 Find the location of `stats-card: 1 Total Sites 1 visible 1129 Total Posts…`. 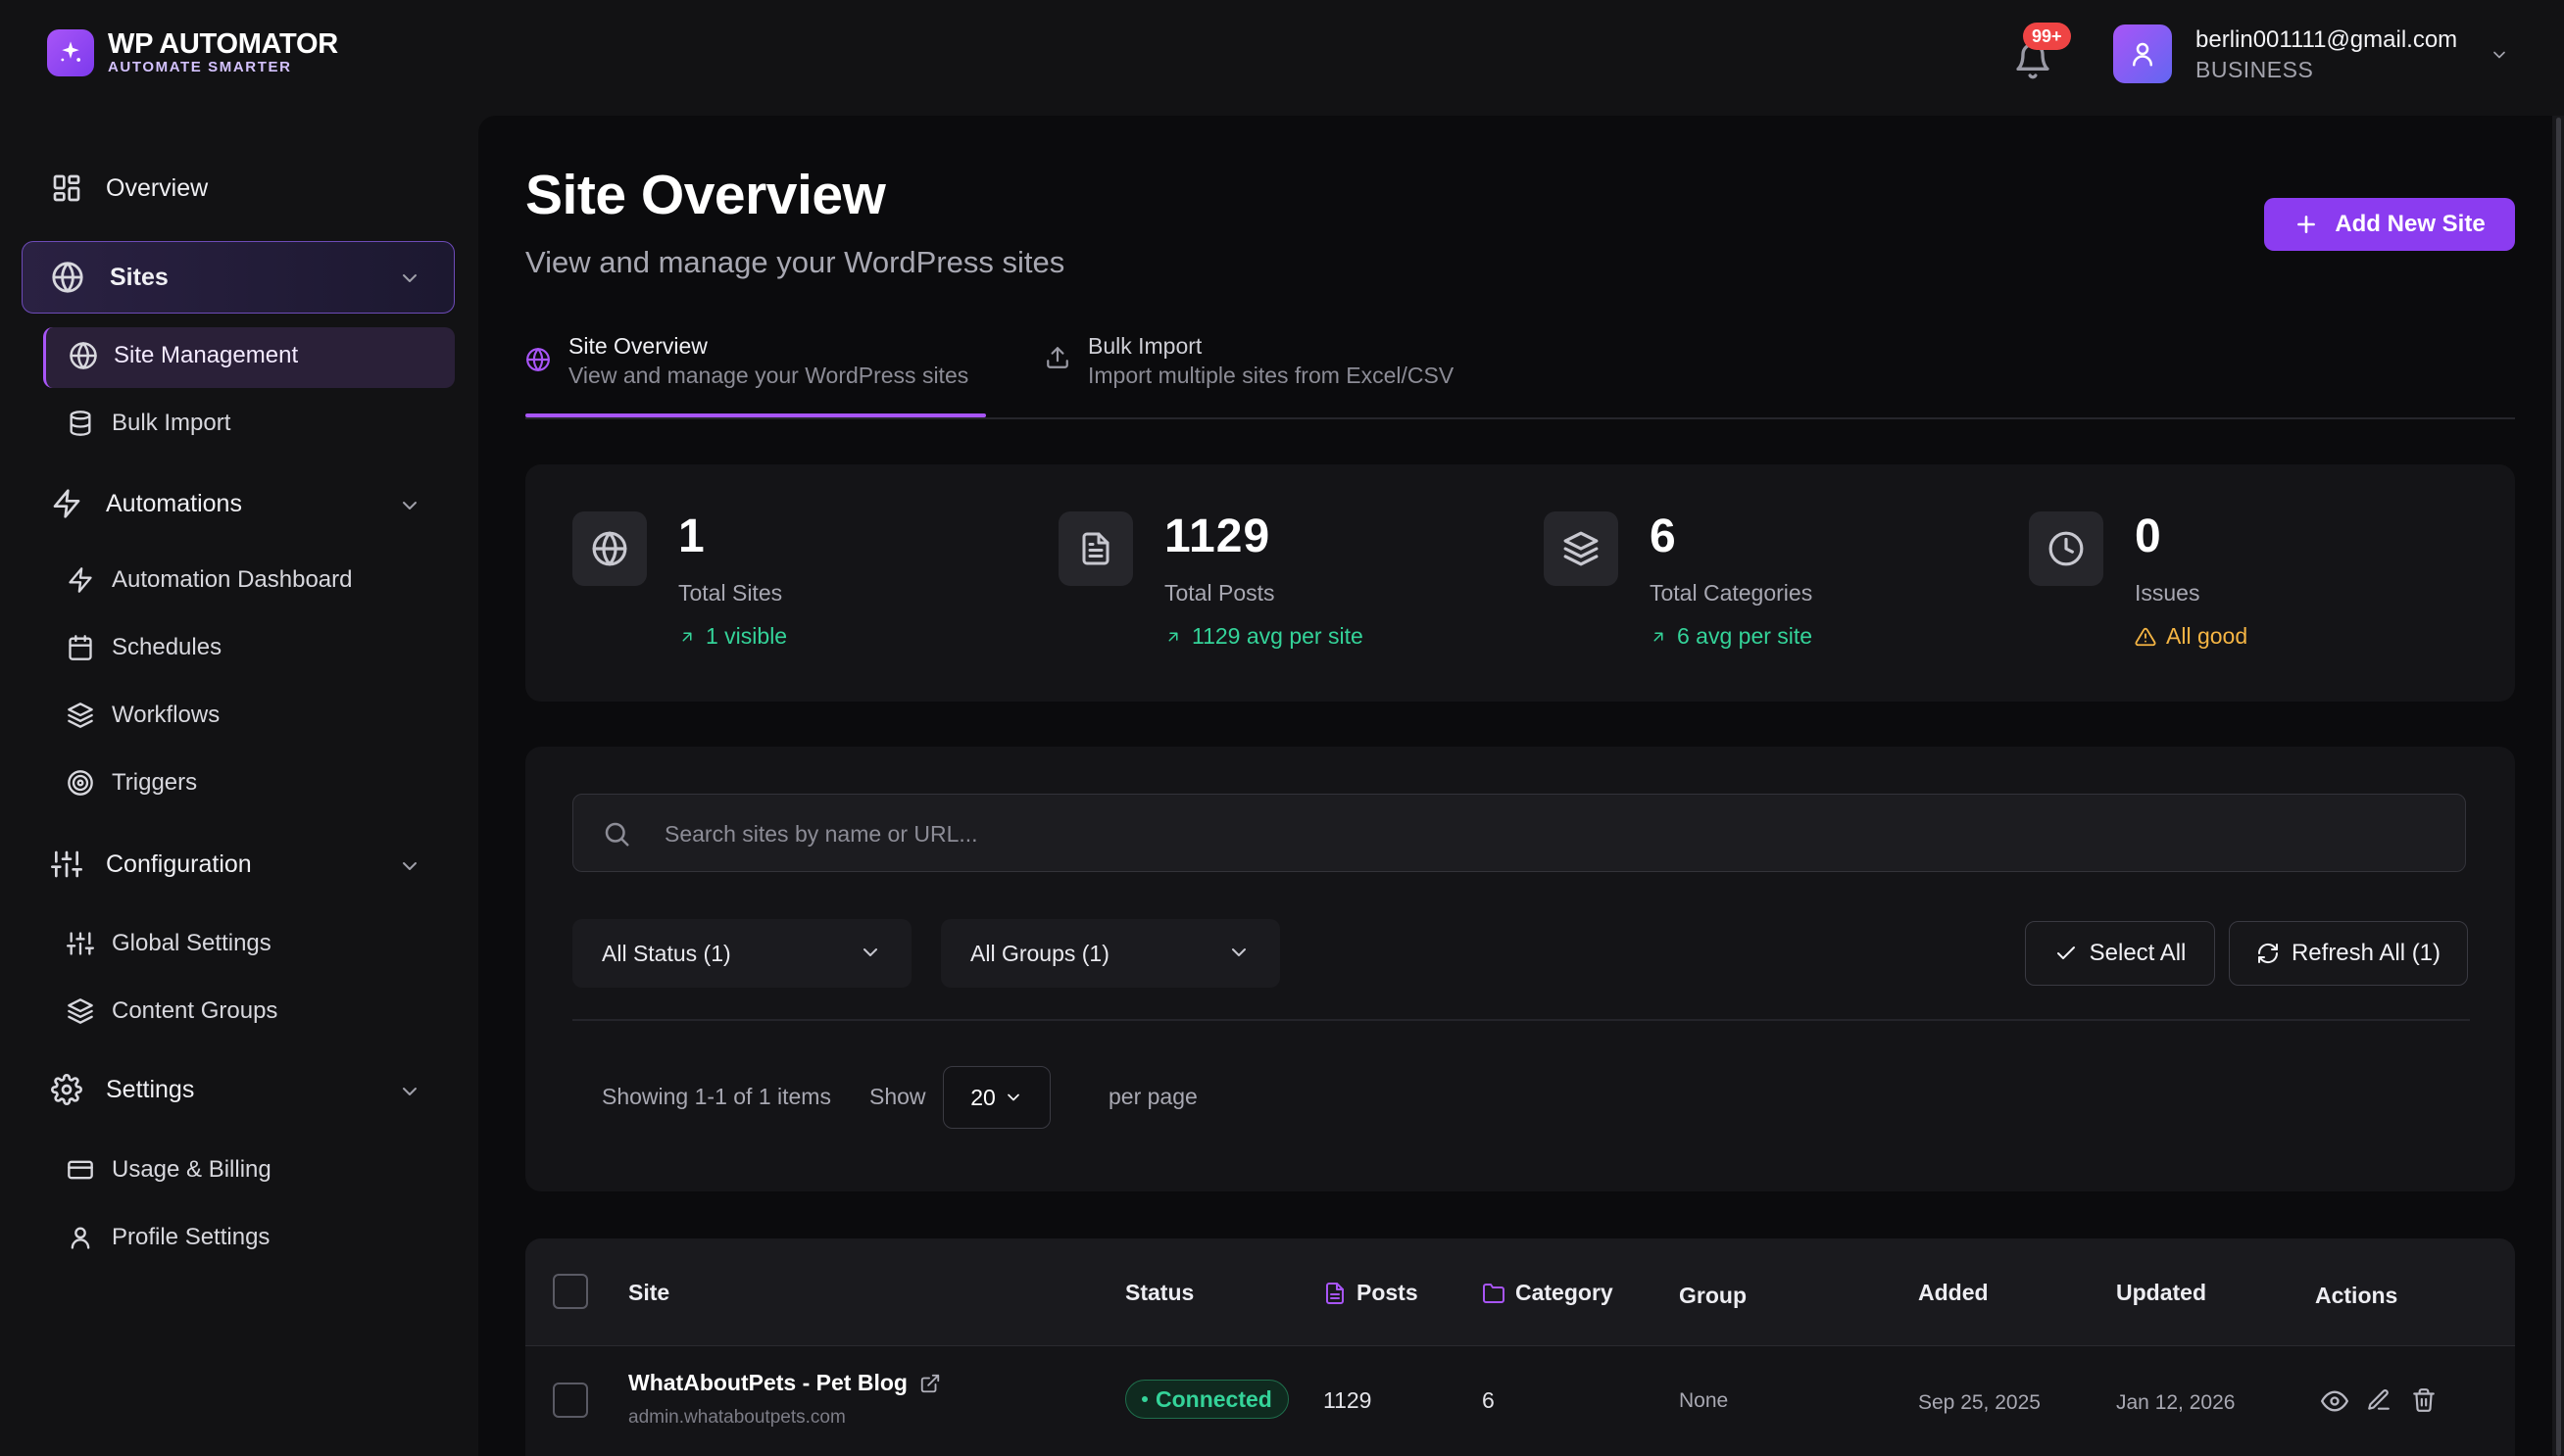

stats-card: 1 Total Sites 1 visible 1129 Total Posts… is located at coordinates (1520, 583).